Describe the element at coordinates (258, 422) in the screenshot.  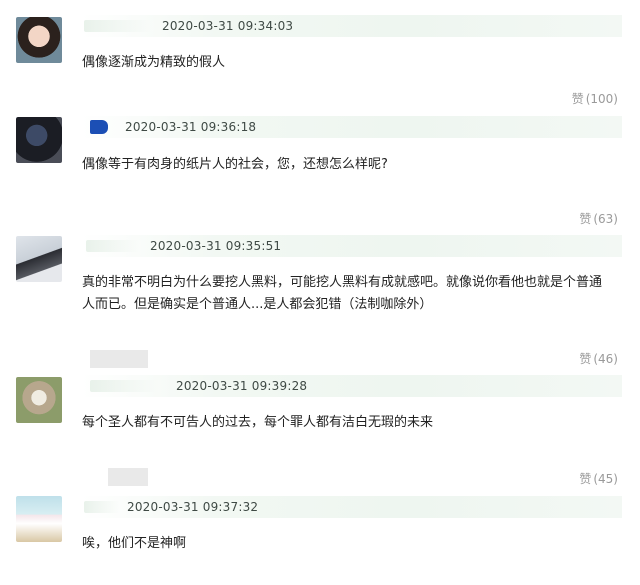
I see `comment-text: 每个圣人都有不可告人的过去，每个罪人都有洁白无瑕的未来` at that location.